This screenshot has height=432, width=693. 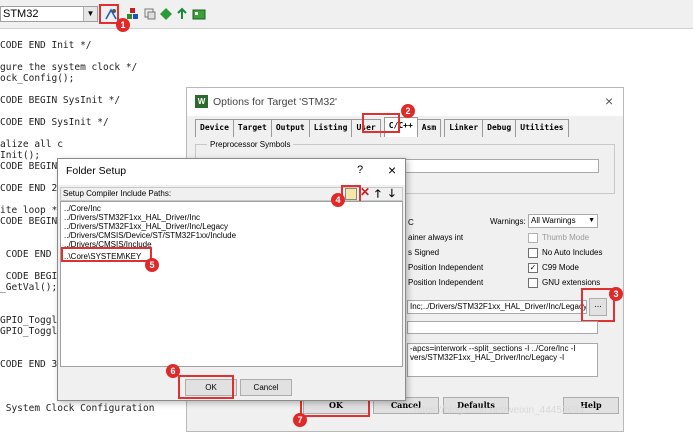 What do you see at coordinates (533, 268) in the screenshot?
I see `c99-mode-checkbox: ✓` at bounding box center [533, 268].